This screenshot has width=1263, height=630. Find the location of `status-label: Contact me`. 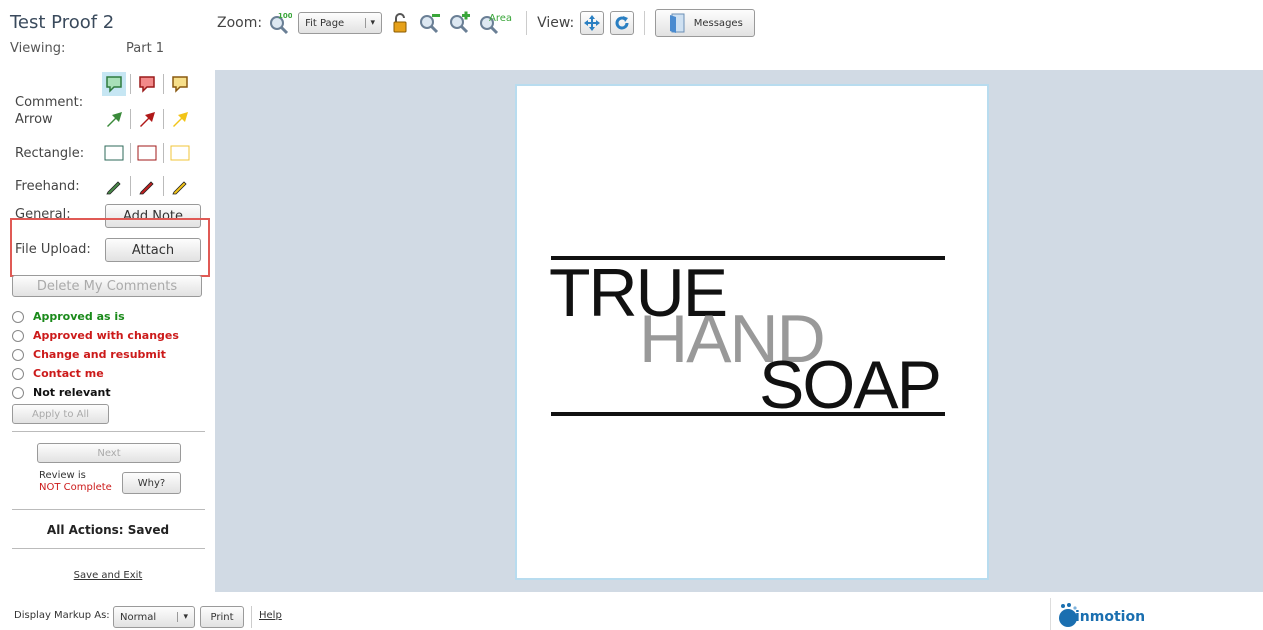

status-label: Contact me is located at coordinates (68, 373).